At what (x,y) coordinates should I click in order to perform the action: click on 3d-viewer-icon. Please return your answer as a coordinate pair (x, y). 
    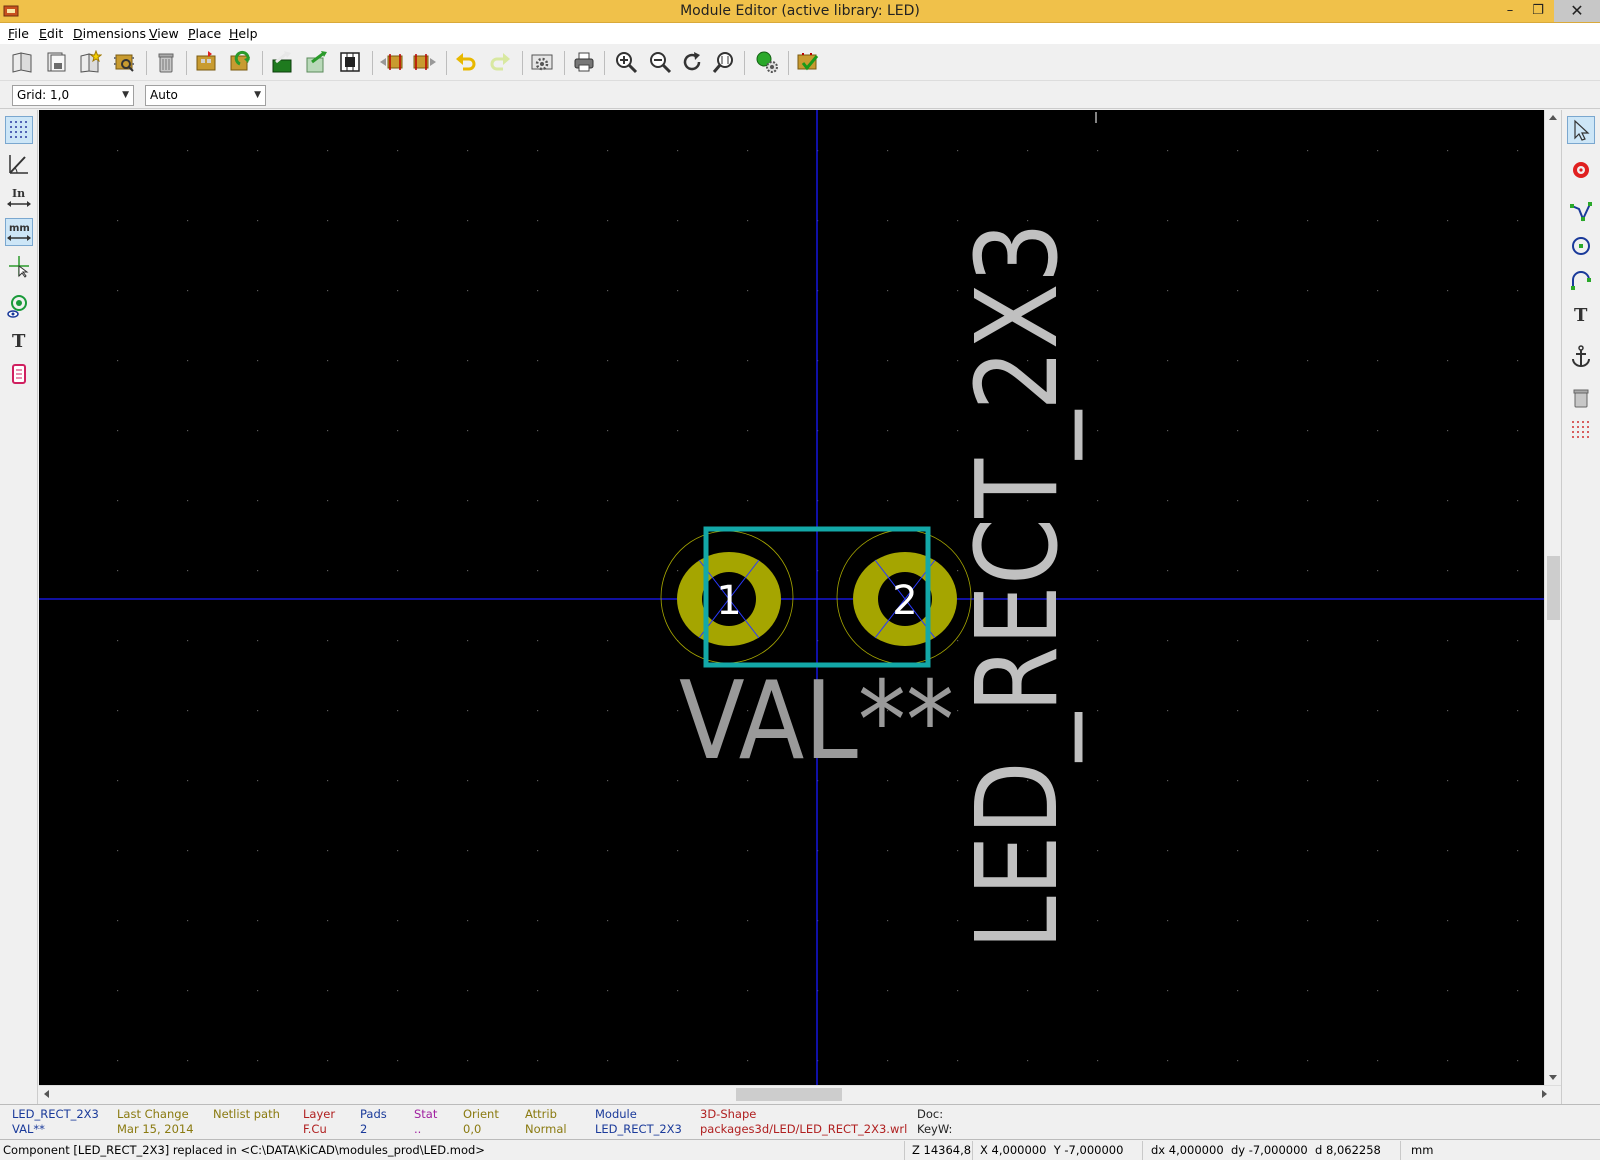
    Looking at the image, I should click on (766, 62).